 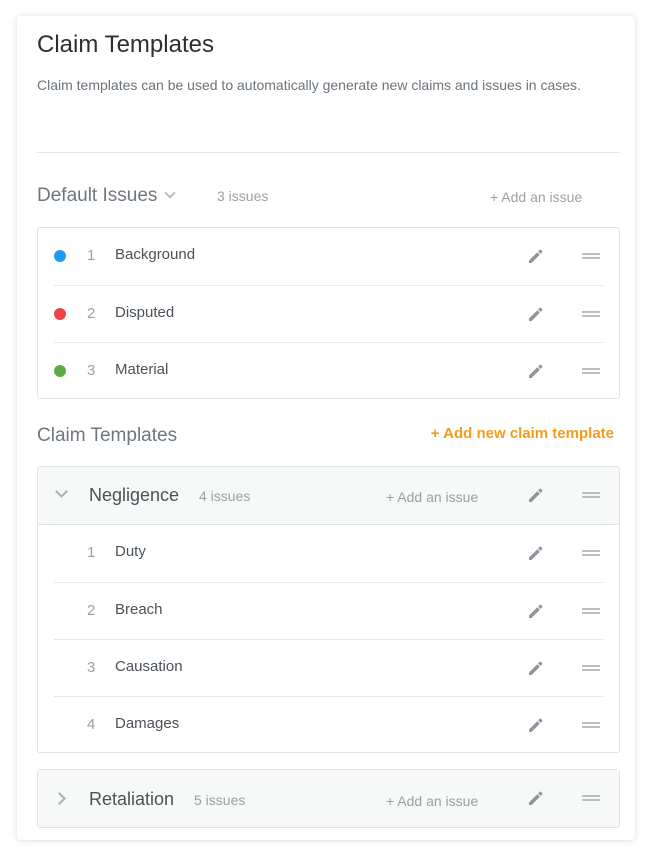 What do you see at coordinates (536, 197) in the screenshot?
I see `default-add-issue-button: + Add an issue` at bounding box center [536, 197].